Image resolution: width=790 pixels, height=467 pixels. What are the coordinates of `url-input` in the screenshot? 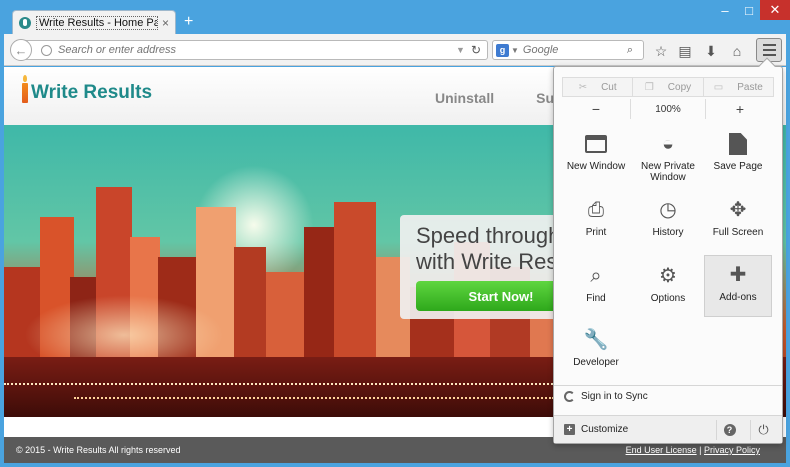 It's located at (257, 50).